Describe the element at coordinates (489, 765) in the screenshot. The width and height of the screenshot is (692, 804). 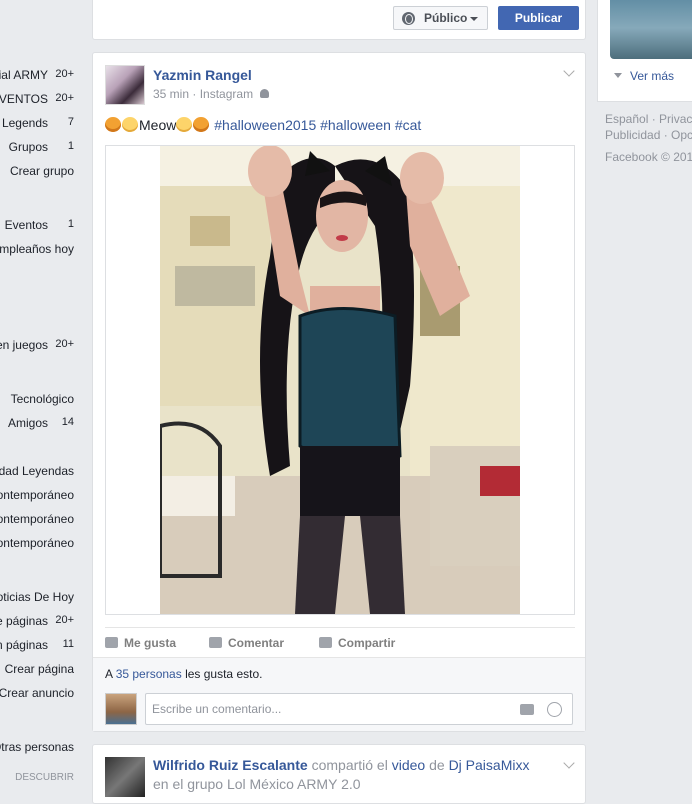
I see `page-link: Dj PaisaMixx` at that location.